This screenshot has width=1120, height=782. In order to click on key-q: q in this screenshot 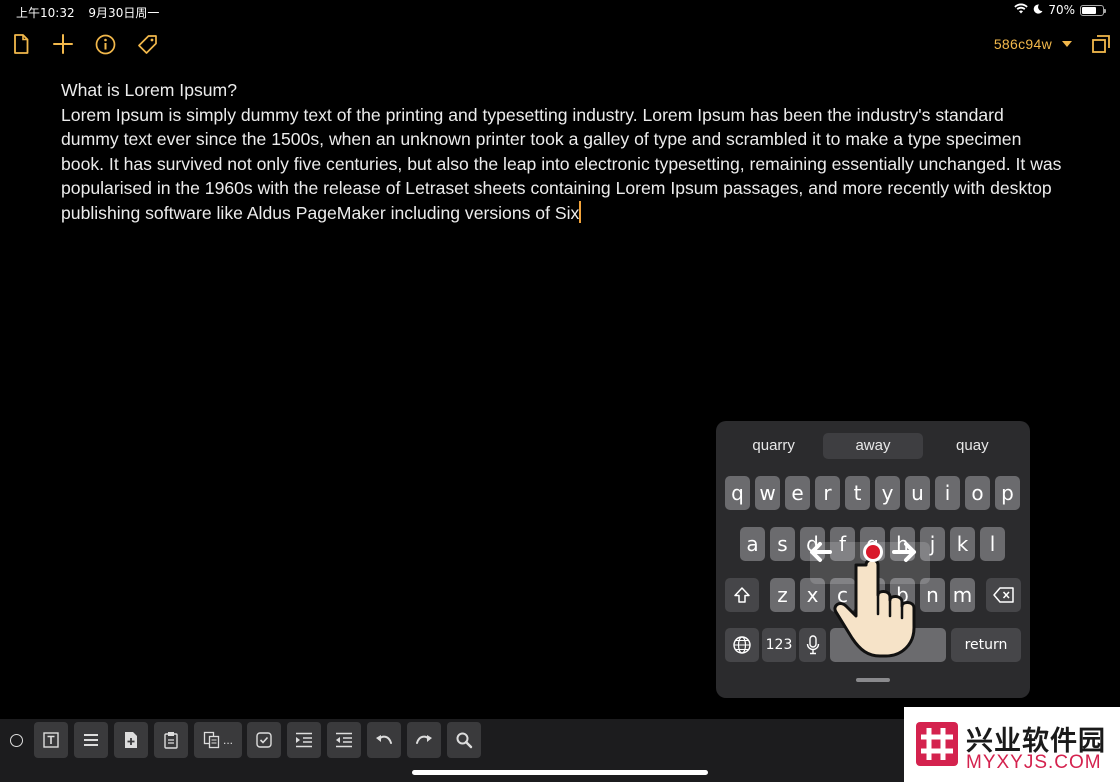, I will do `click(737, 493)`.